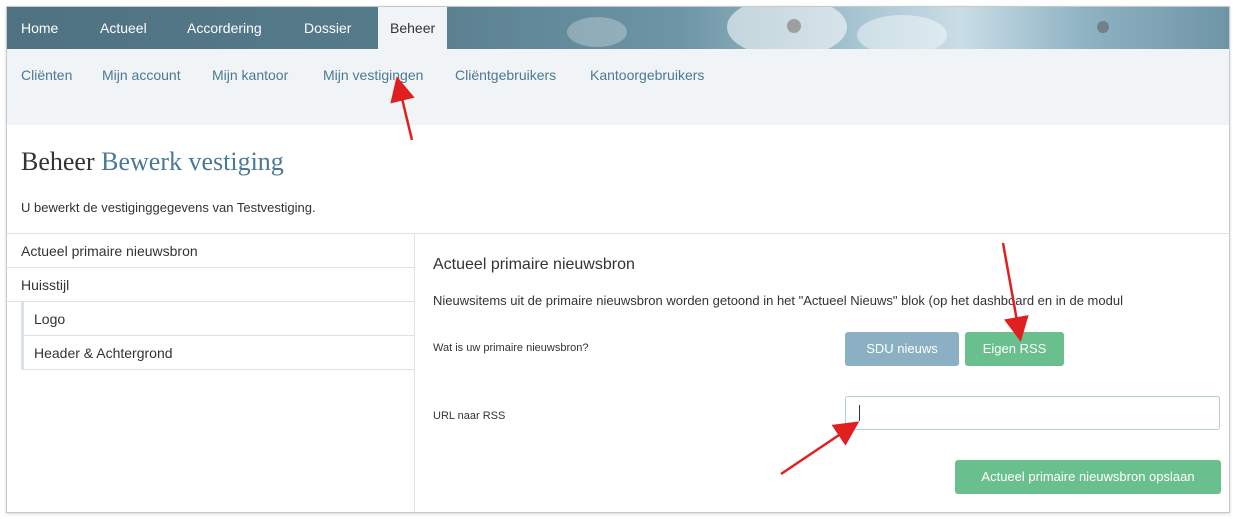  I want to click on subnav-mijn-vestigingen: Mijn vestigingen, so click(373, 75).